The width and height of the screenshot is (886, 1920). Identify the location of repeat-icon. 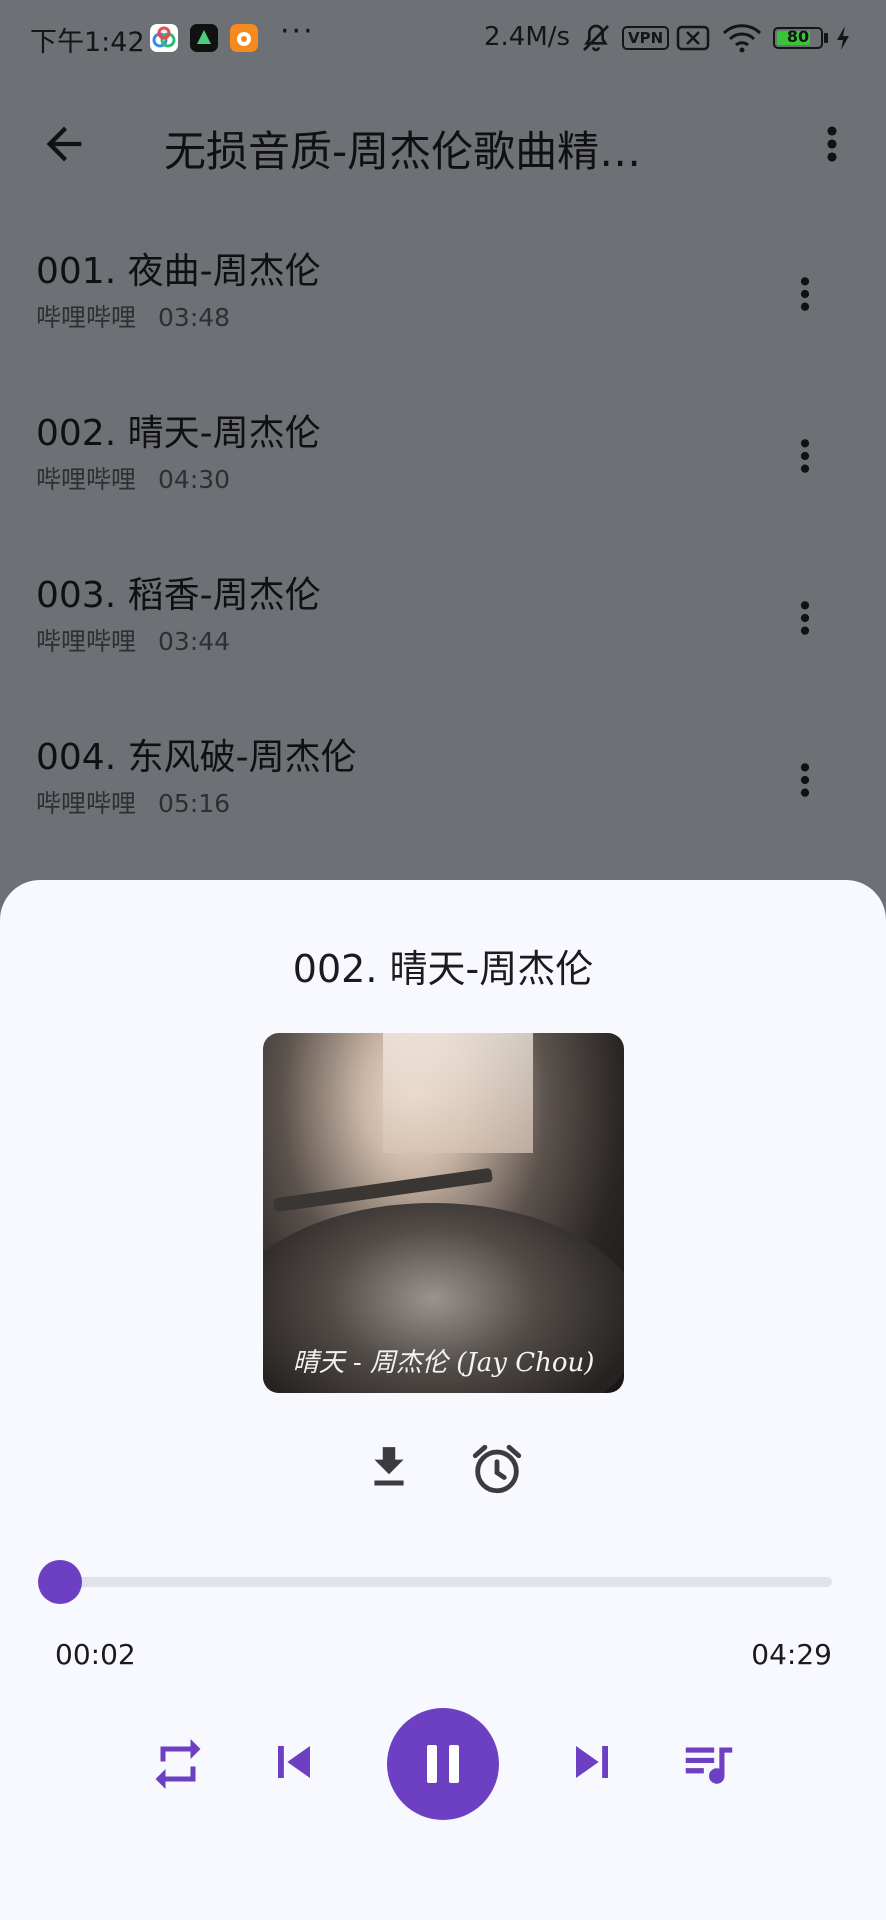
(178, 1764).